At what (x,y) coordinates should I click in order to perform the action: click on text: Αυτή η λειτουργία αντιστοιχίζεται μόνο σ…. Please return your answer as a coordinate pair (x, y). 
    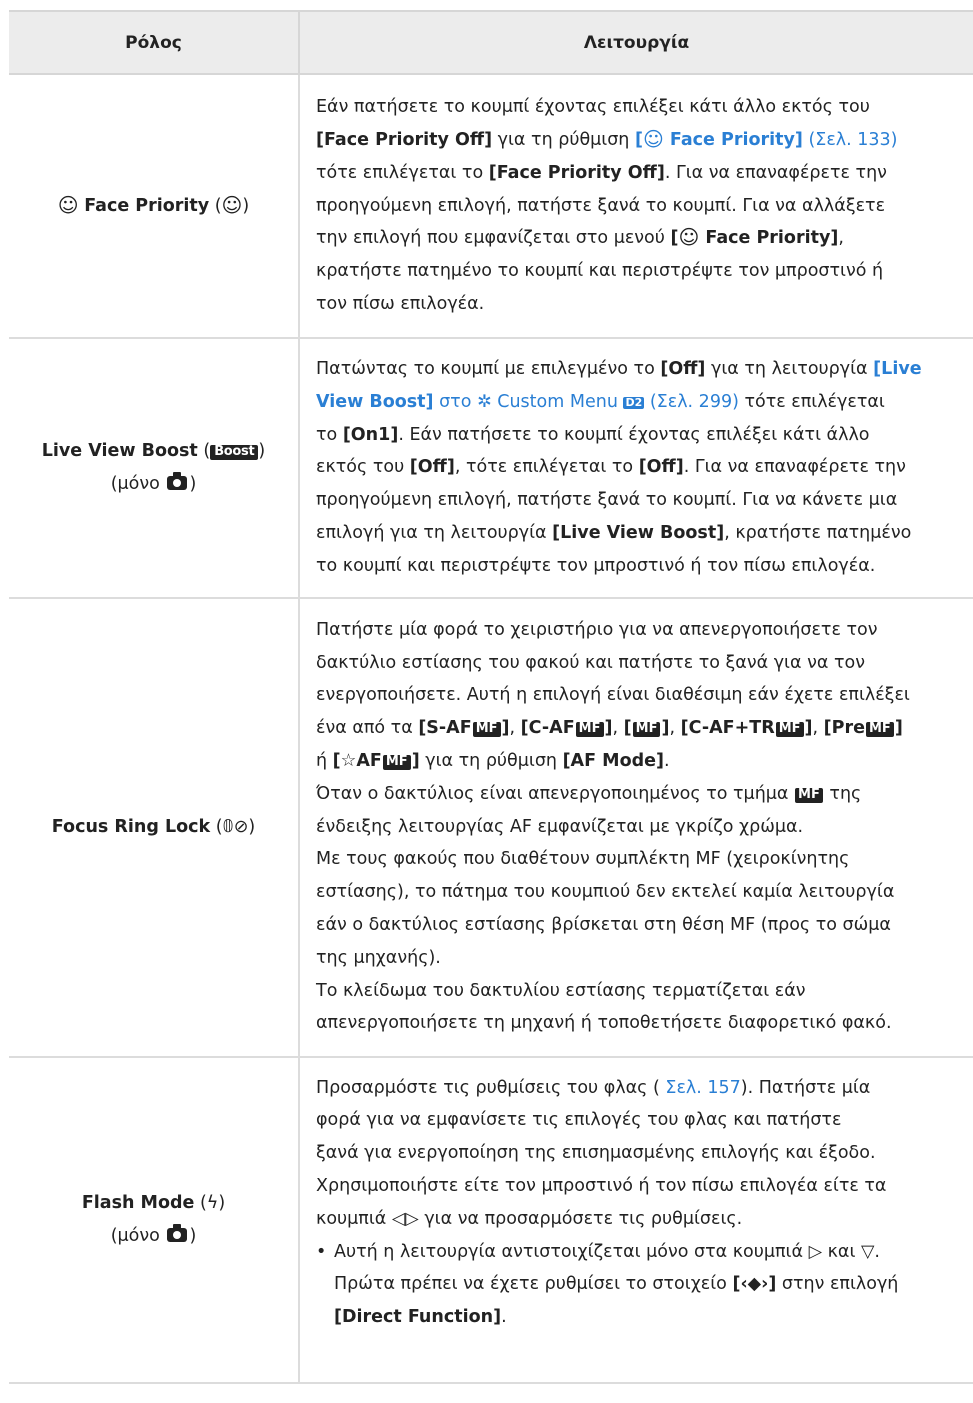
    Looking at the image, I should click on (571, 1251).